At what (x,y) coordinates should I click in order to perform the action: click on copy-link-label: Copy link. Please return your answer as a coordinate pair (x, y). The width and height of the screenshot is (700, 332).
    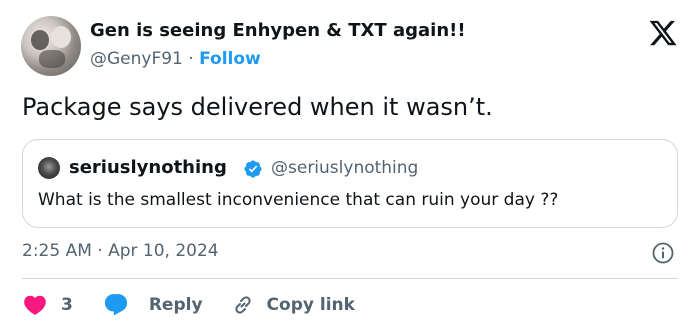
    Looking at the image, I should click on (310, 305).